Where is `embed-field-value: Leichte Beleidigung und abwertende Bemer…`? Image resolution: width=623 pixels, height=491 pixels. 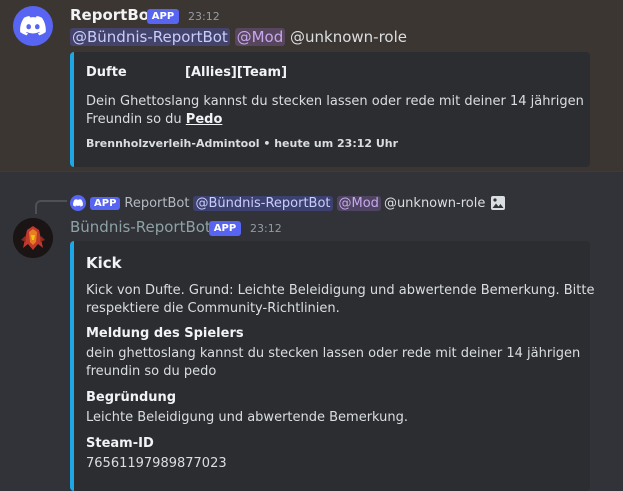
embed-field-value: Leichte Beleidigung und abwertende Bemer… is located at coordinates (247, 417).